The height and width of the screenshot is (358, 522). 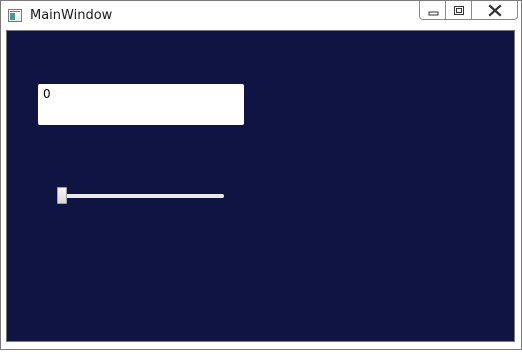 I want to click on value-slider, so click(x=142, y=196).